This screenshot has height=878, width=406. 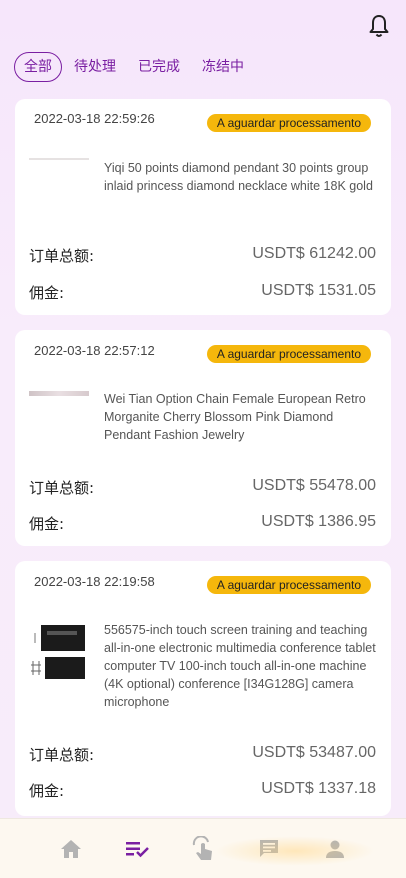 I want to click on commission-value: USDT$ 1531.05, so click(x=318, y=290).